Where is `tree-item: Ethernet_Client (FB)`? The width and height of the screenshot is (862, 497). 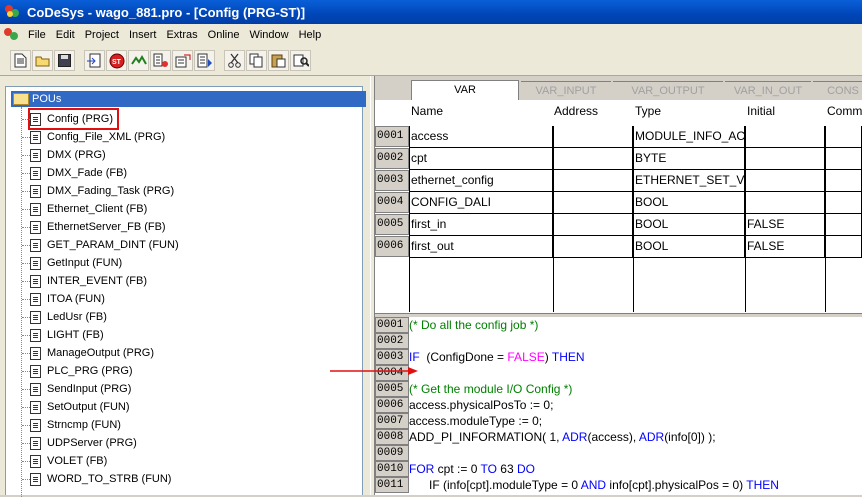 tree-item: Ethernet_Client (FB) is located at coordinates (84, 209).